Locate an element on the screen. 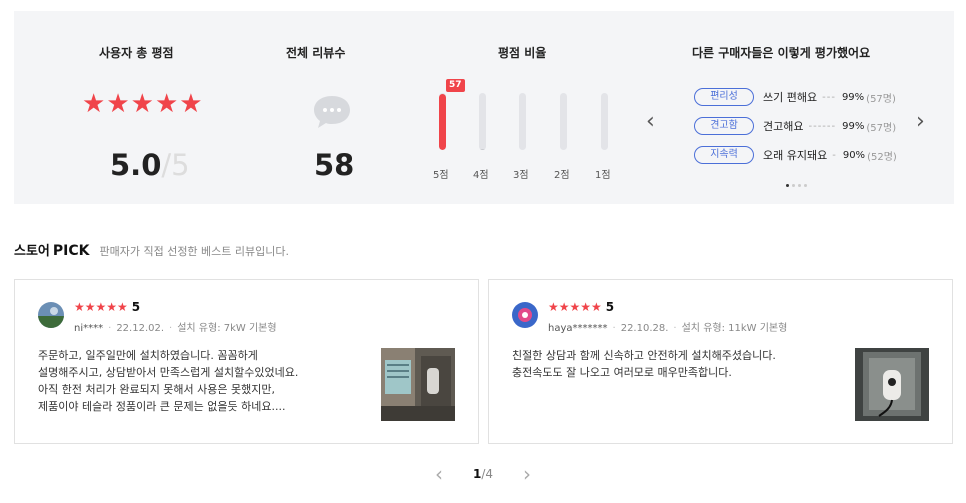 This screenshot has height=503, width=966. review-meta: haya******* · 22.10.28. · 설치 유형: 11kW 기본형 is located at coordinates (668, 328).